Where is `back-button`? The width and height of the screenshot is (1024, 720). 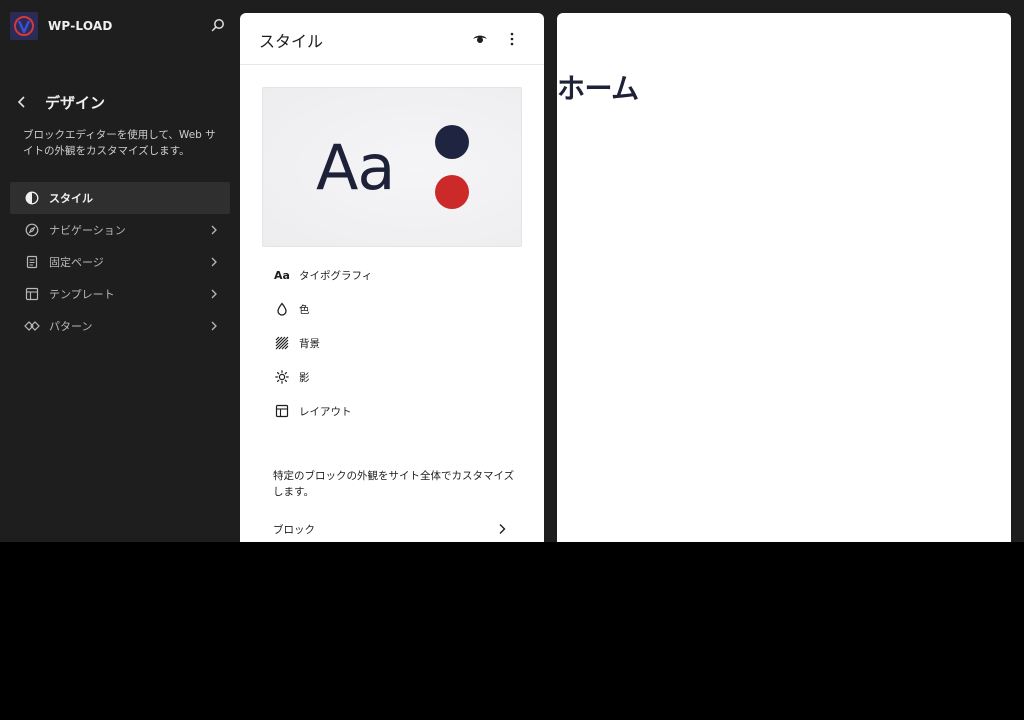 back-button is located at coordinates (22, 102).